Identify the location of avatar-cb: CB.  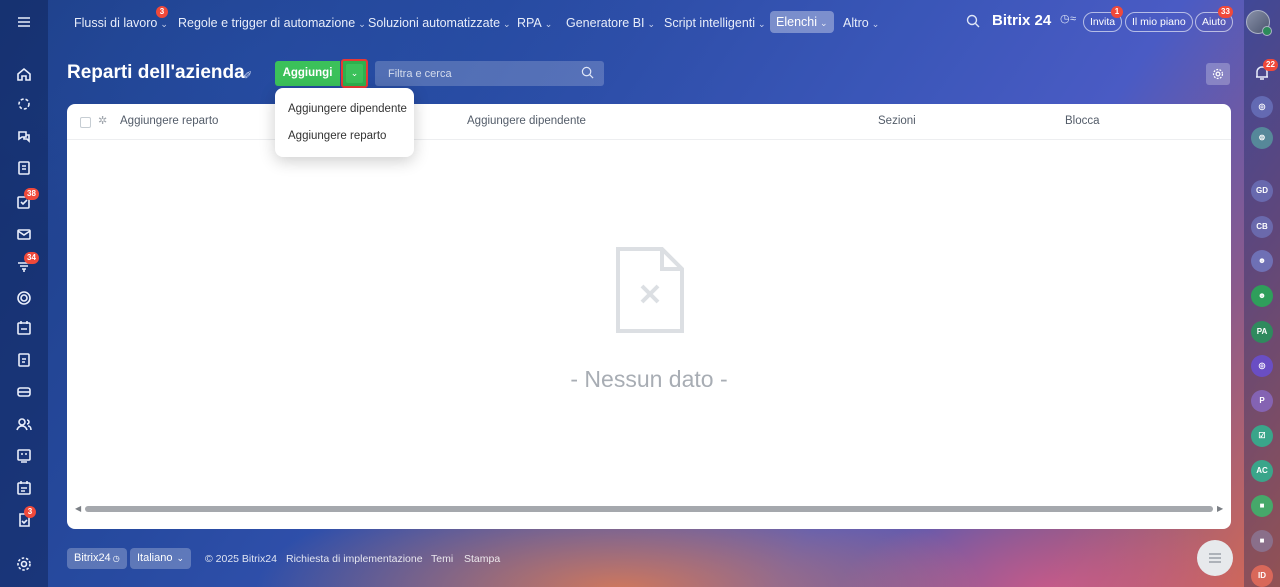
(1262, 227).